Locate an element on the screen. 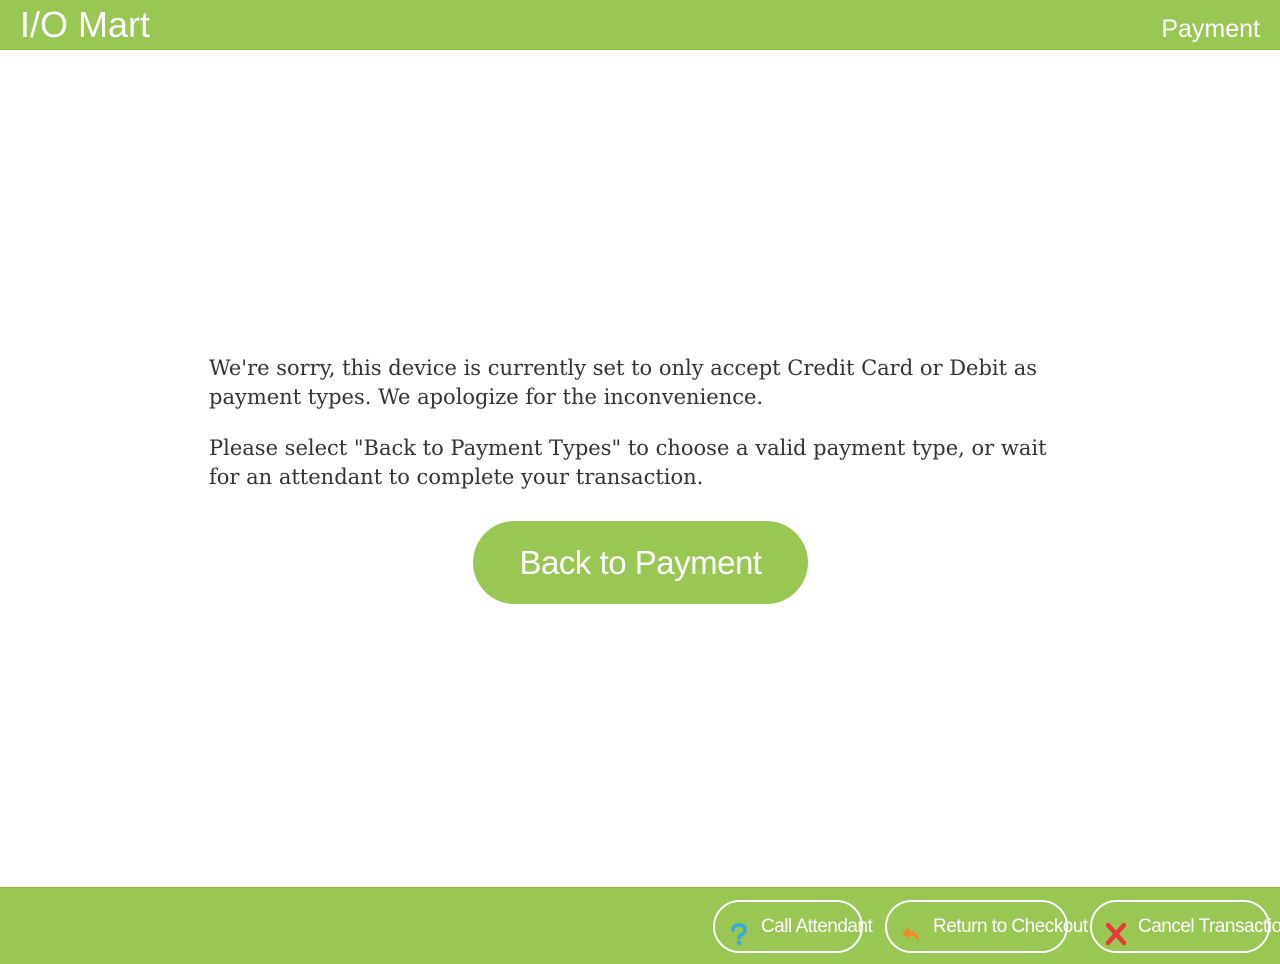 The width and height of the screenshot is (1280, 964). call-attendant-button: Call Attendant is located at coordinates (793, 926).